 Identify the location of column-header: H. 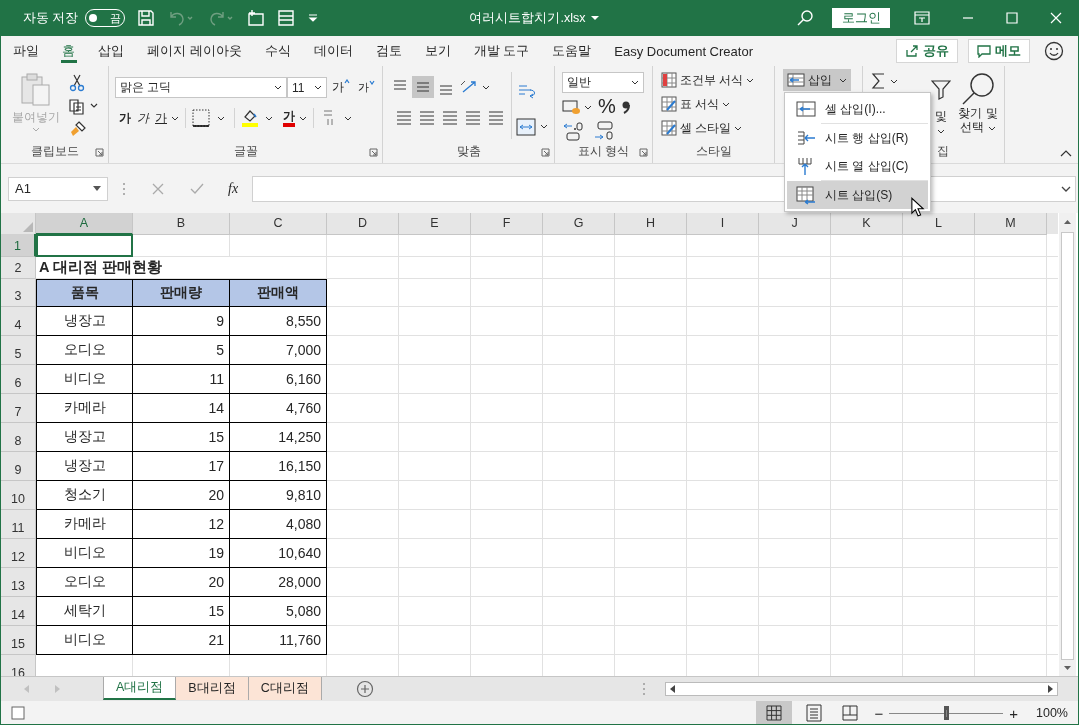
(651, 224).